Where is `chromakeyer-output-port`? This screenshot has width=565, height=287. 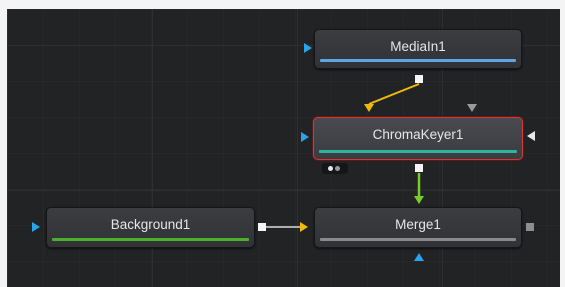 chromakeyer-output-port is located at coordinates (419, 168).